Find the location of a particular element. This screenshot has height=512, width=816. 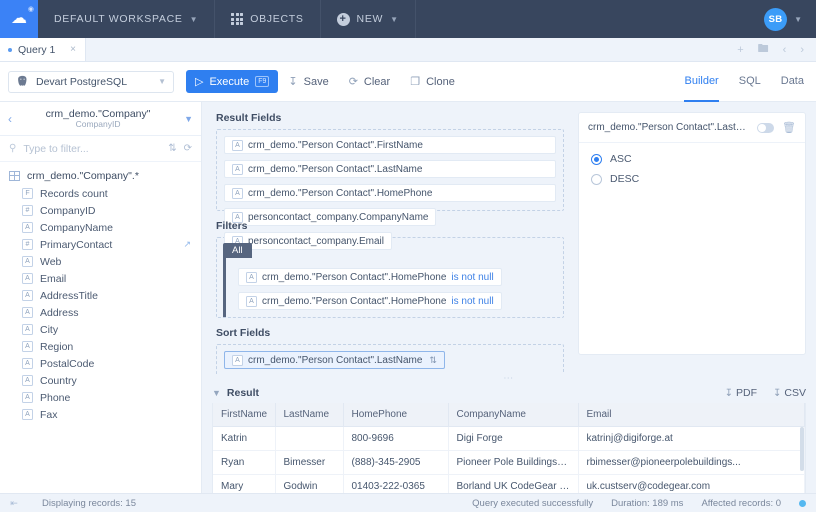

workspace-selector: DEFAULT WORKSPACE ▼ is located at coordinates (127, 19).